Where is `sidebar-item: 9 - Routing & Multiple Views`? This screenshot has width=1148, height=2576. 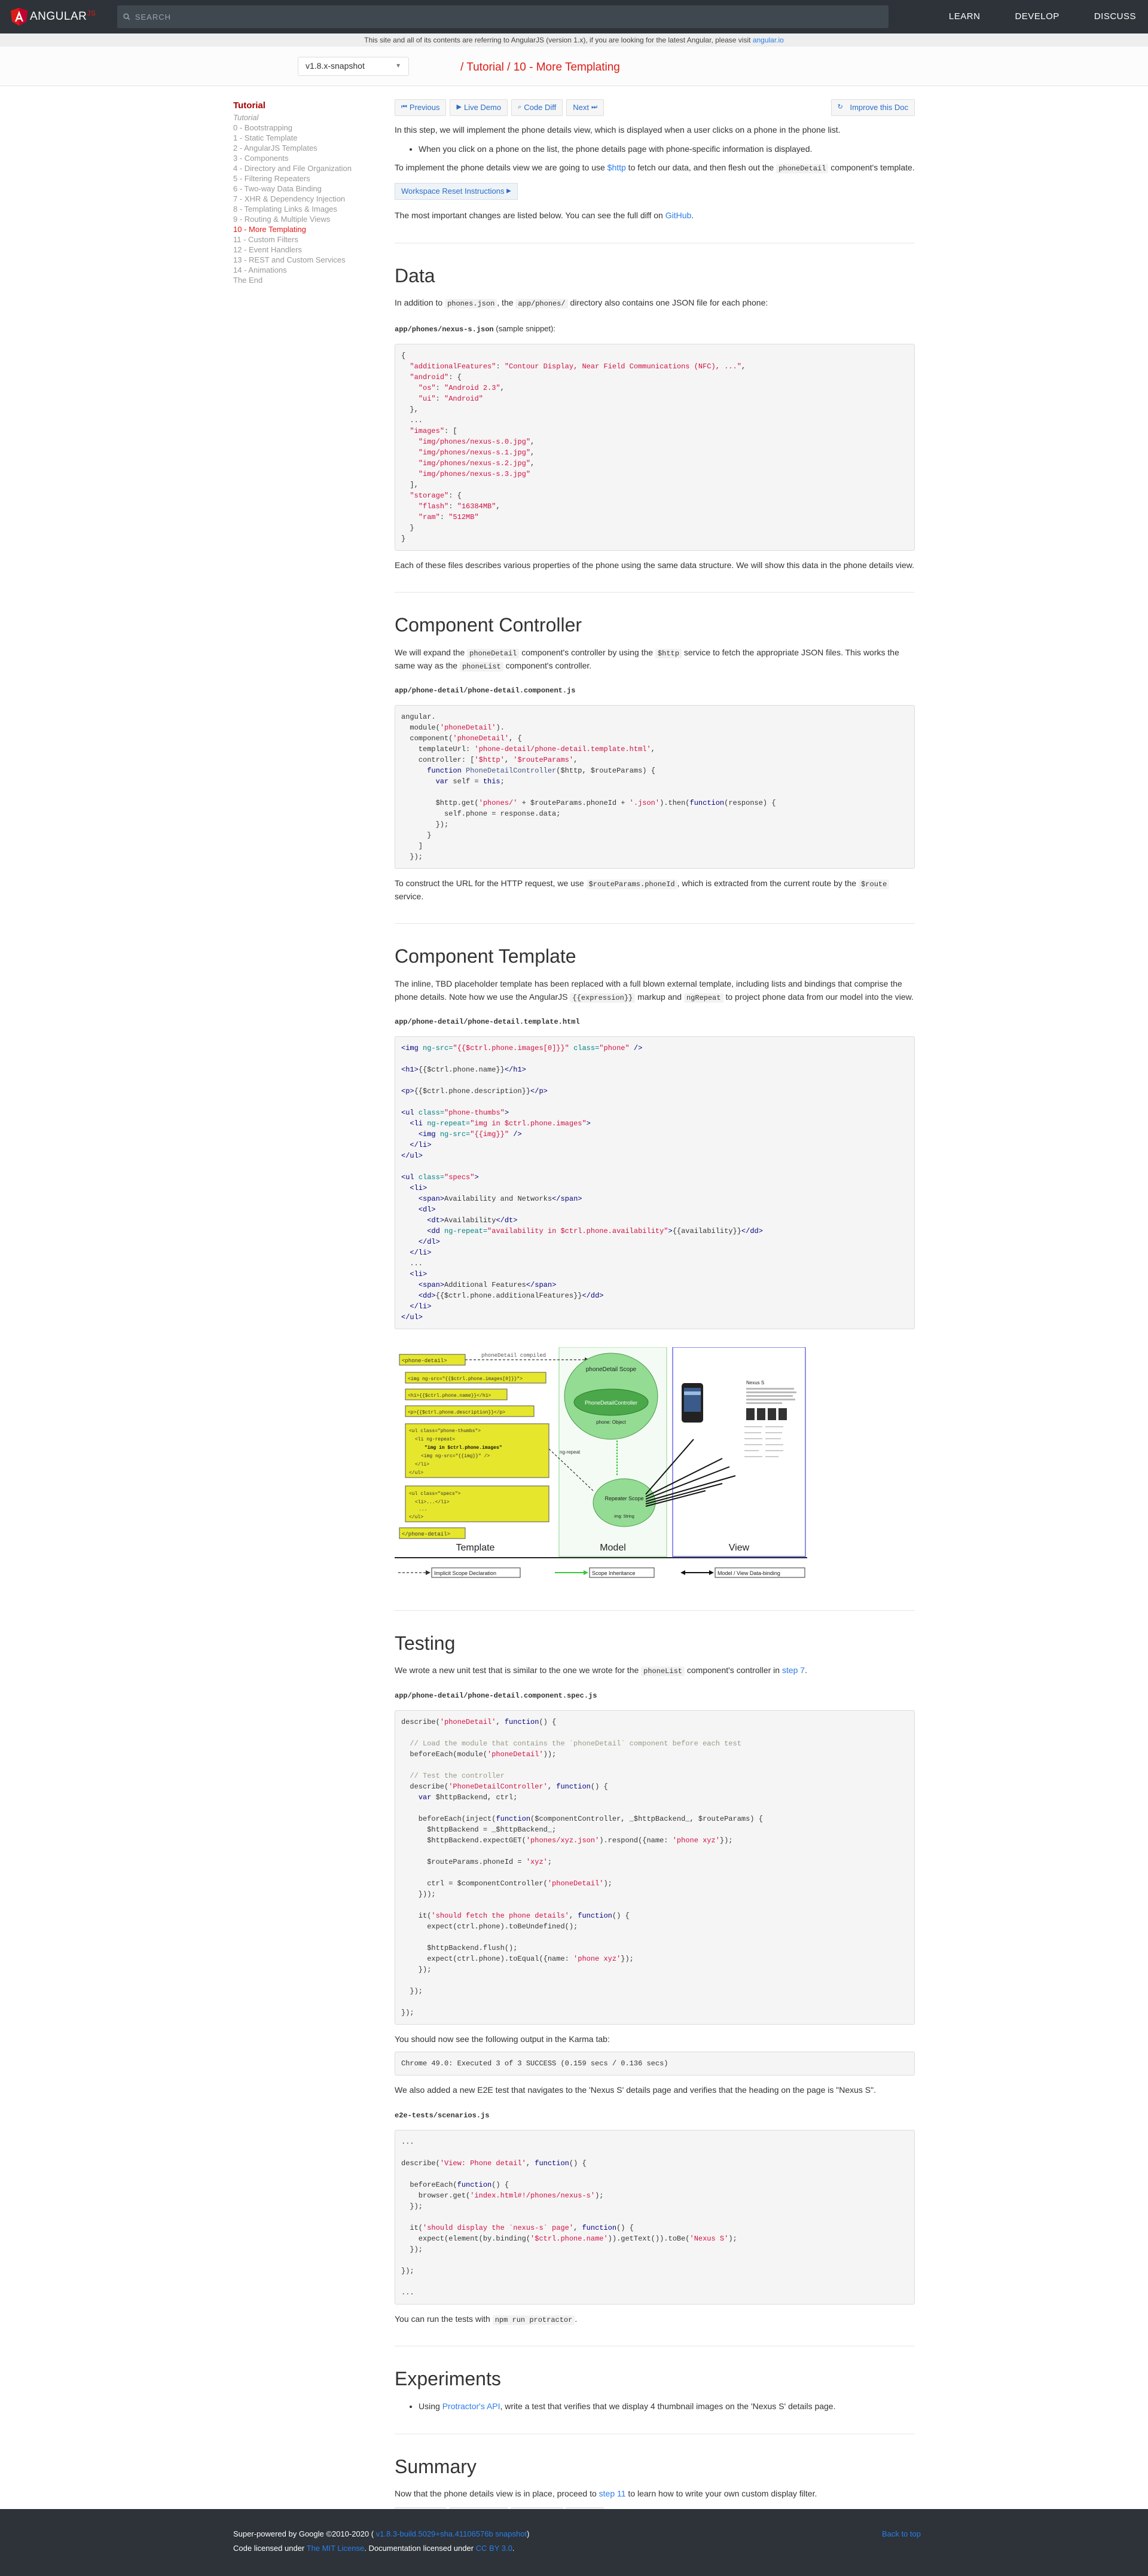 sidebar-item: 9 - Routing & Multiple Views is located at coordinates (305, 219).